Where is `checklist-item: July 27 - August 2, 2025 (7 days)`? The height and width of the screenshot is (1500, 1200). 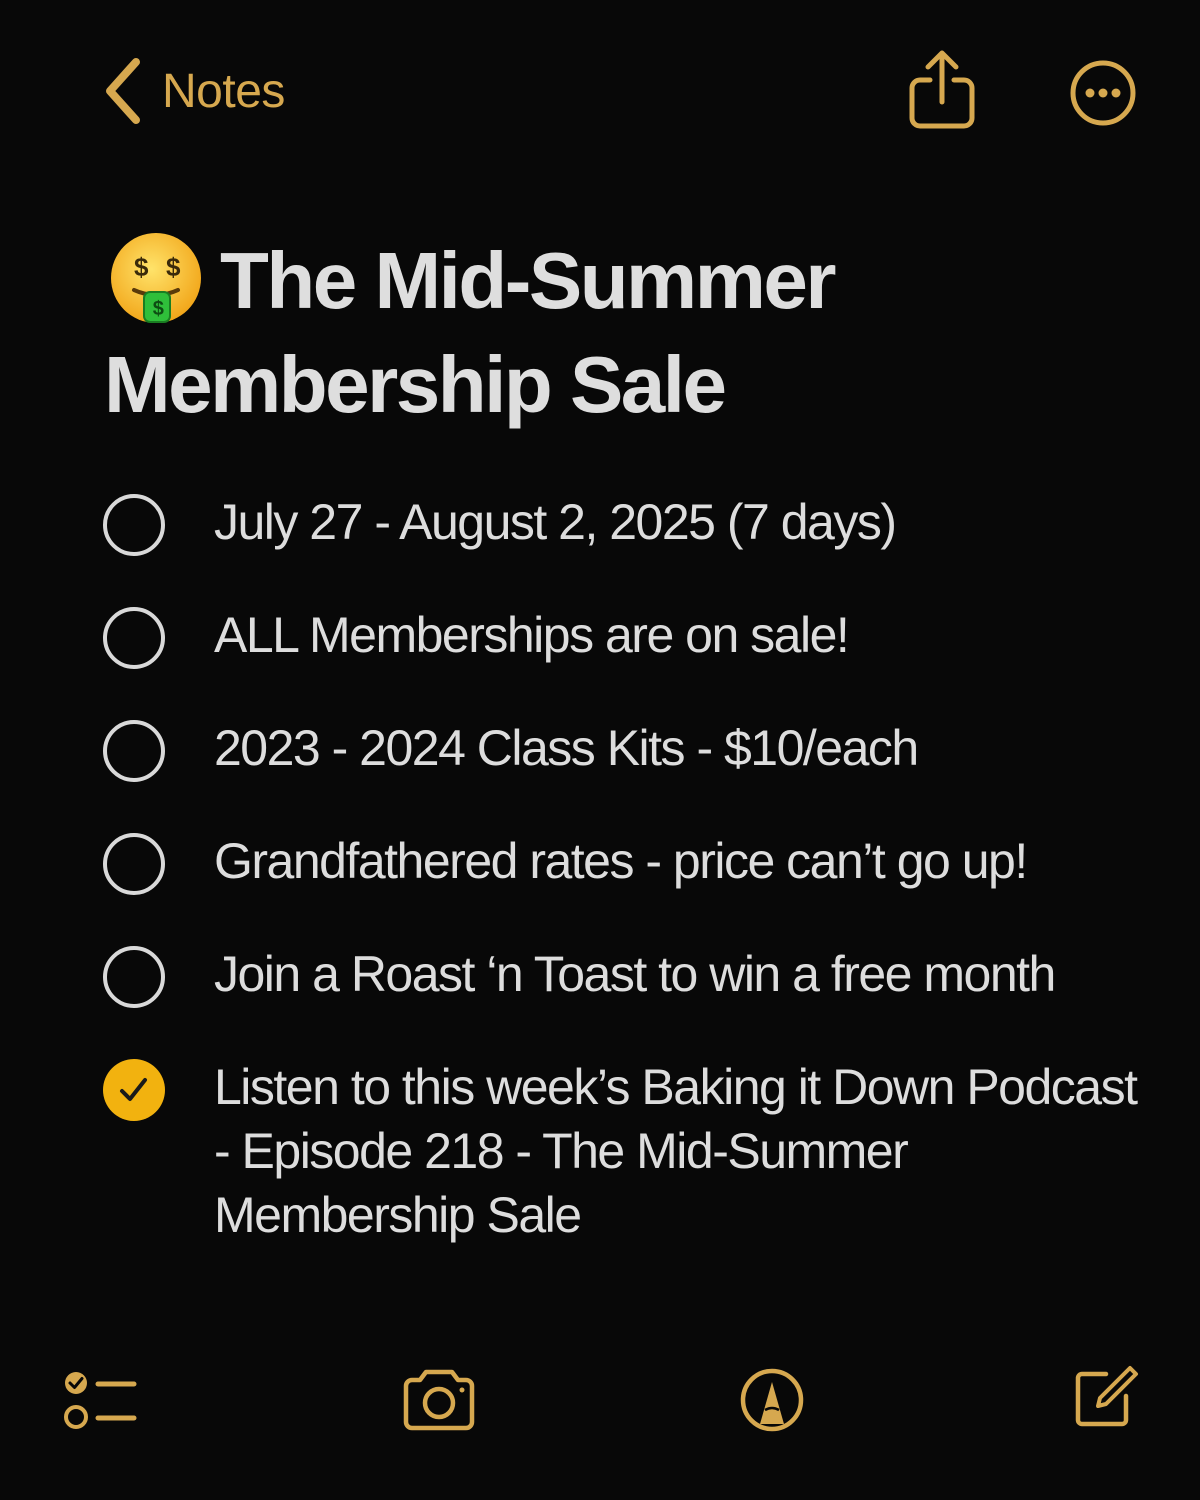
checklist-item: July 27 - August 2, 2025 (7 days) is located at coordinates (630, 523).